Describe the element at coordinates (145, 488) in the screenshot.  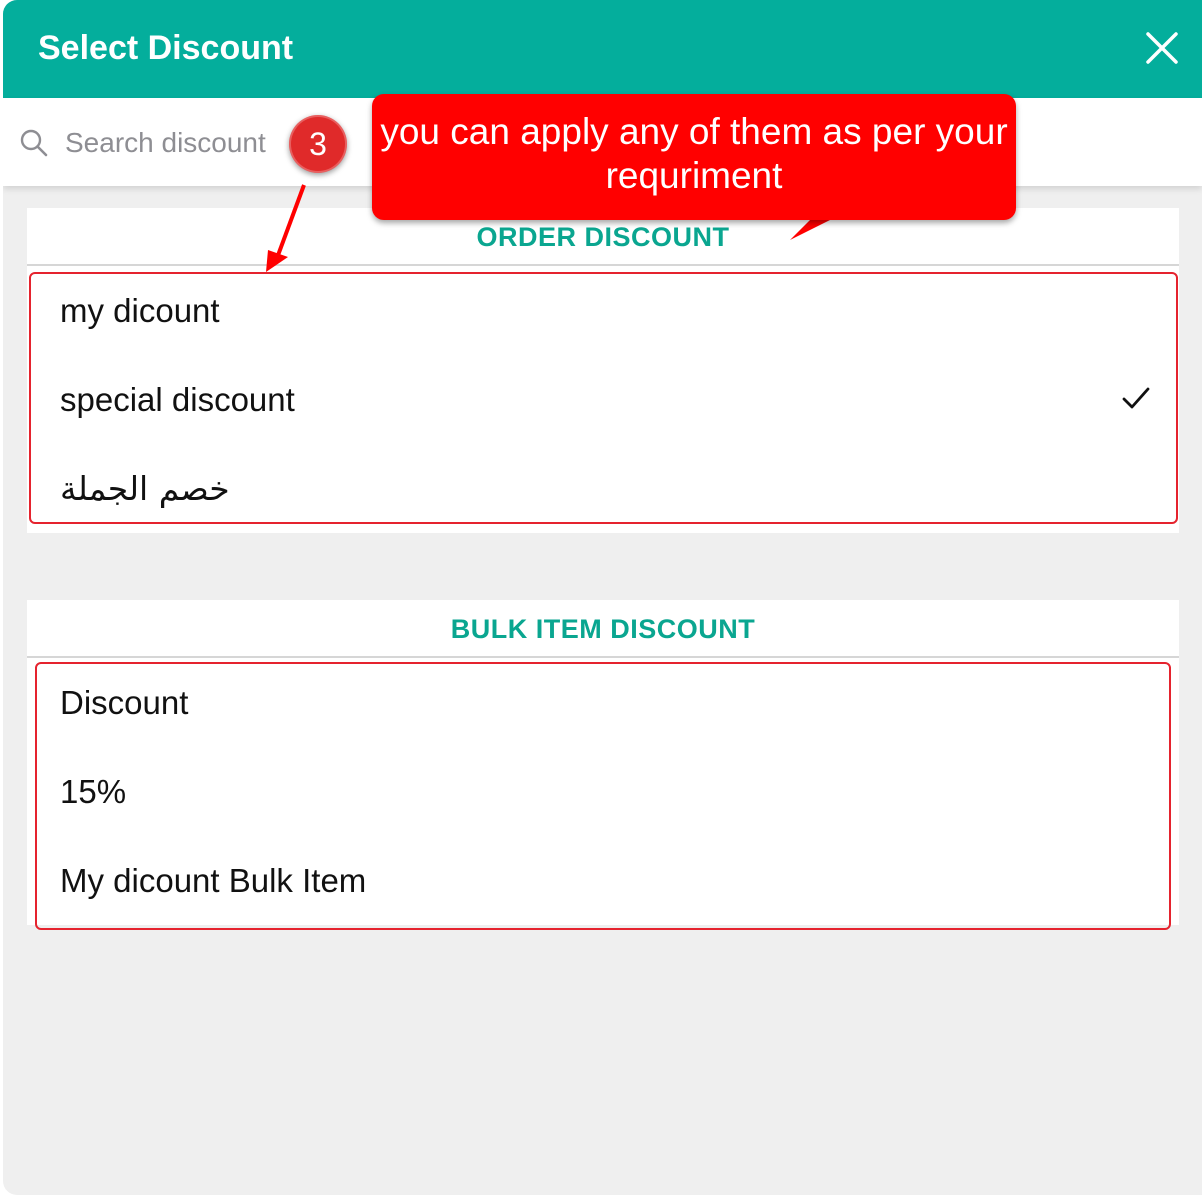
I see `list-item-label: خصم الجملة` at that location.